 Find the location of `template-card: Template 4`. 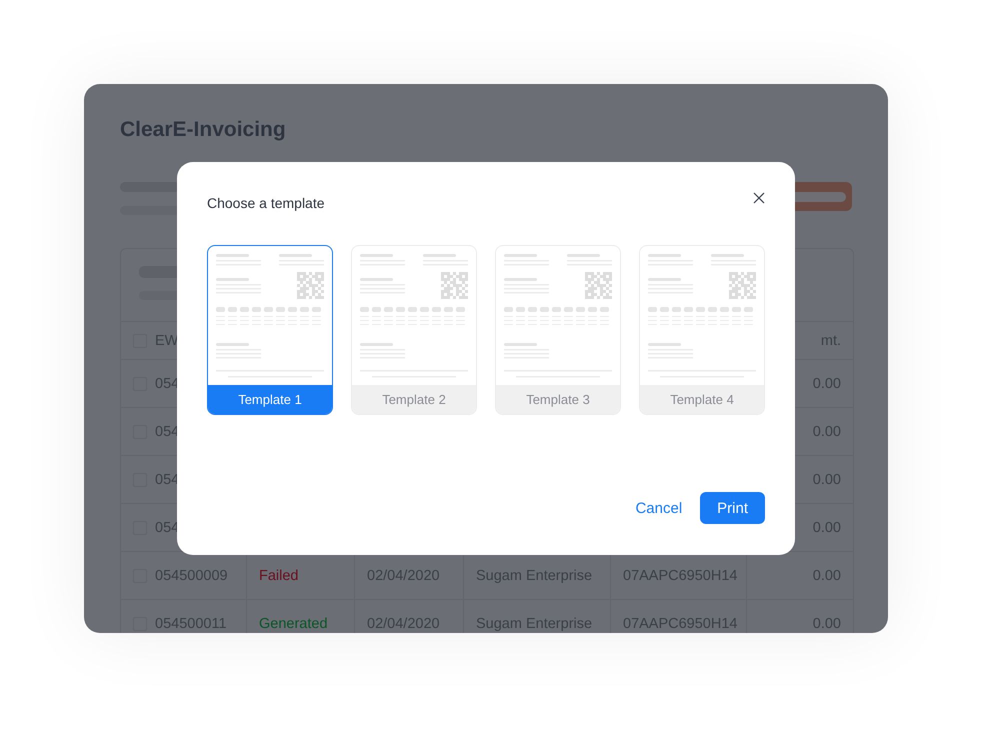

template-card: Template 4 is located at coordinates (702, 330).